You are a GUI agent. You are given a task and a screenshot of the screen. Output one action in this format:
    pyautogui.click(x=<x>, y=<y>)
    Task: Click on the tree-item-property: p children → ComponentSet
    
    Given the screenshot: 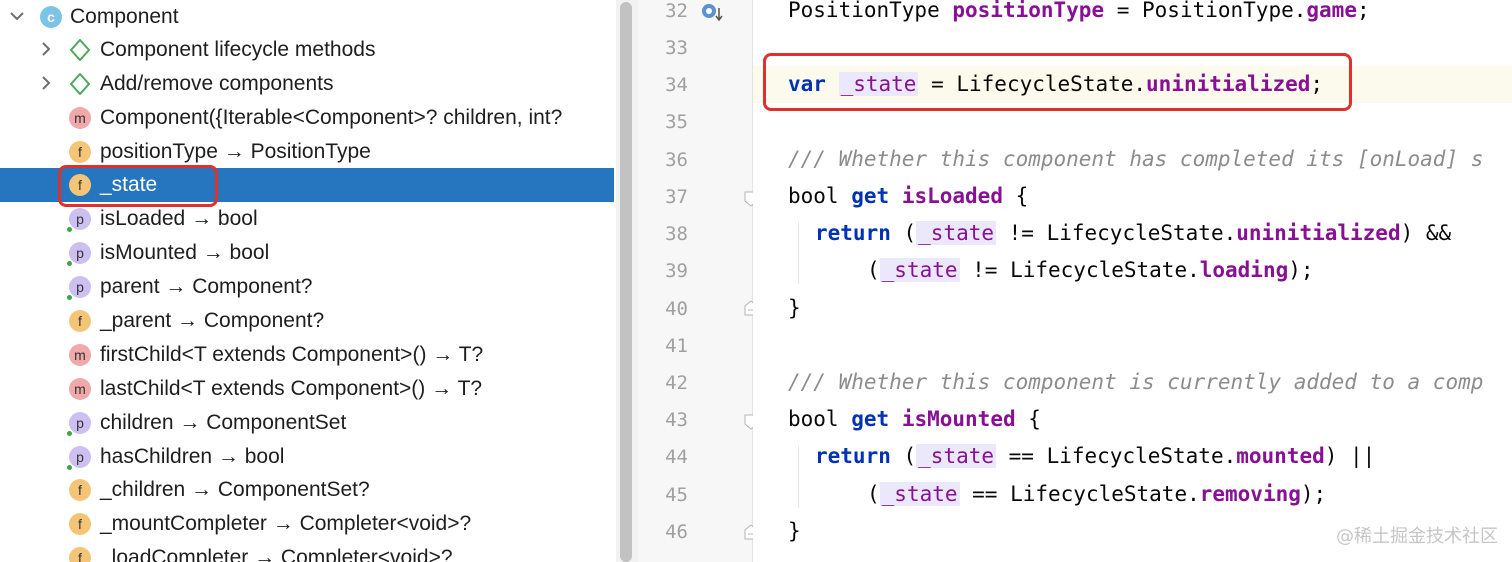 What is the action you would take?
    pyautogui.click(x=307, y=423)
    